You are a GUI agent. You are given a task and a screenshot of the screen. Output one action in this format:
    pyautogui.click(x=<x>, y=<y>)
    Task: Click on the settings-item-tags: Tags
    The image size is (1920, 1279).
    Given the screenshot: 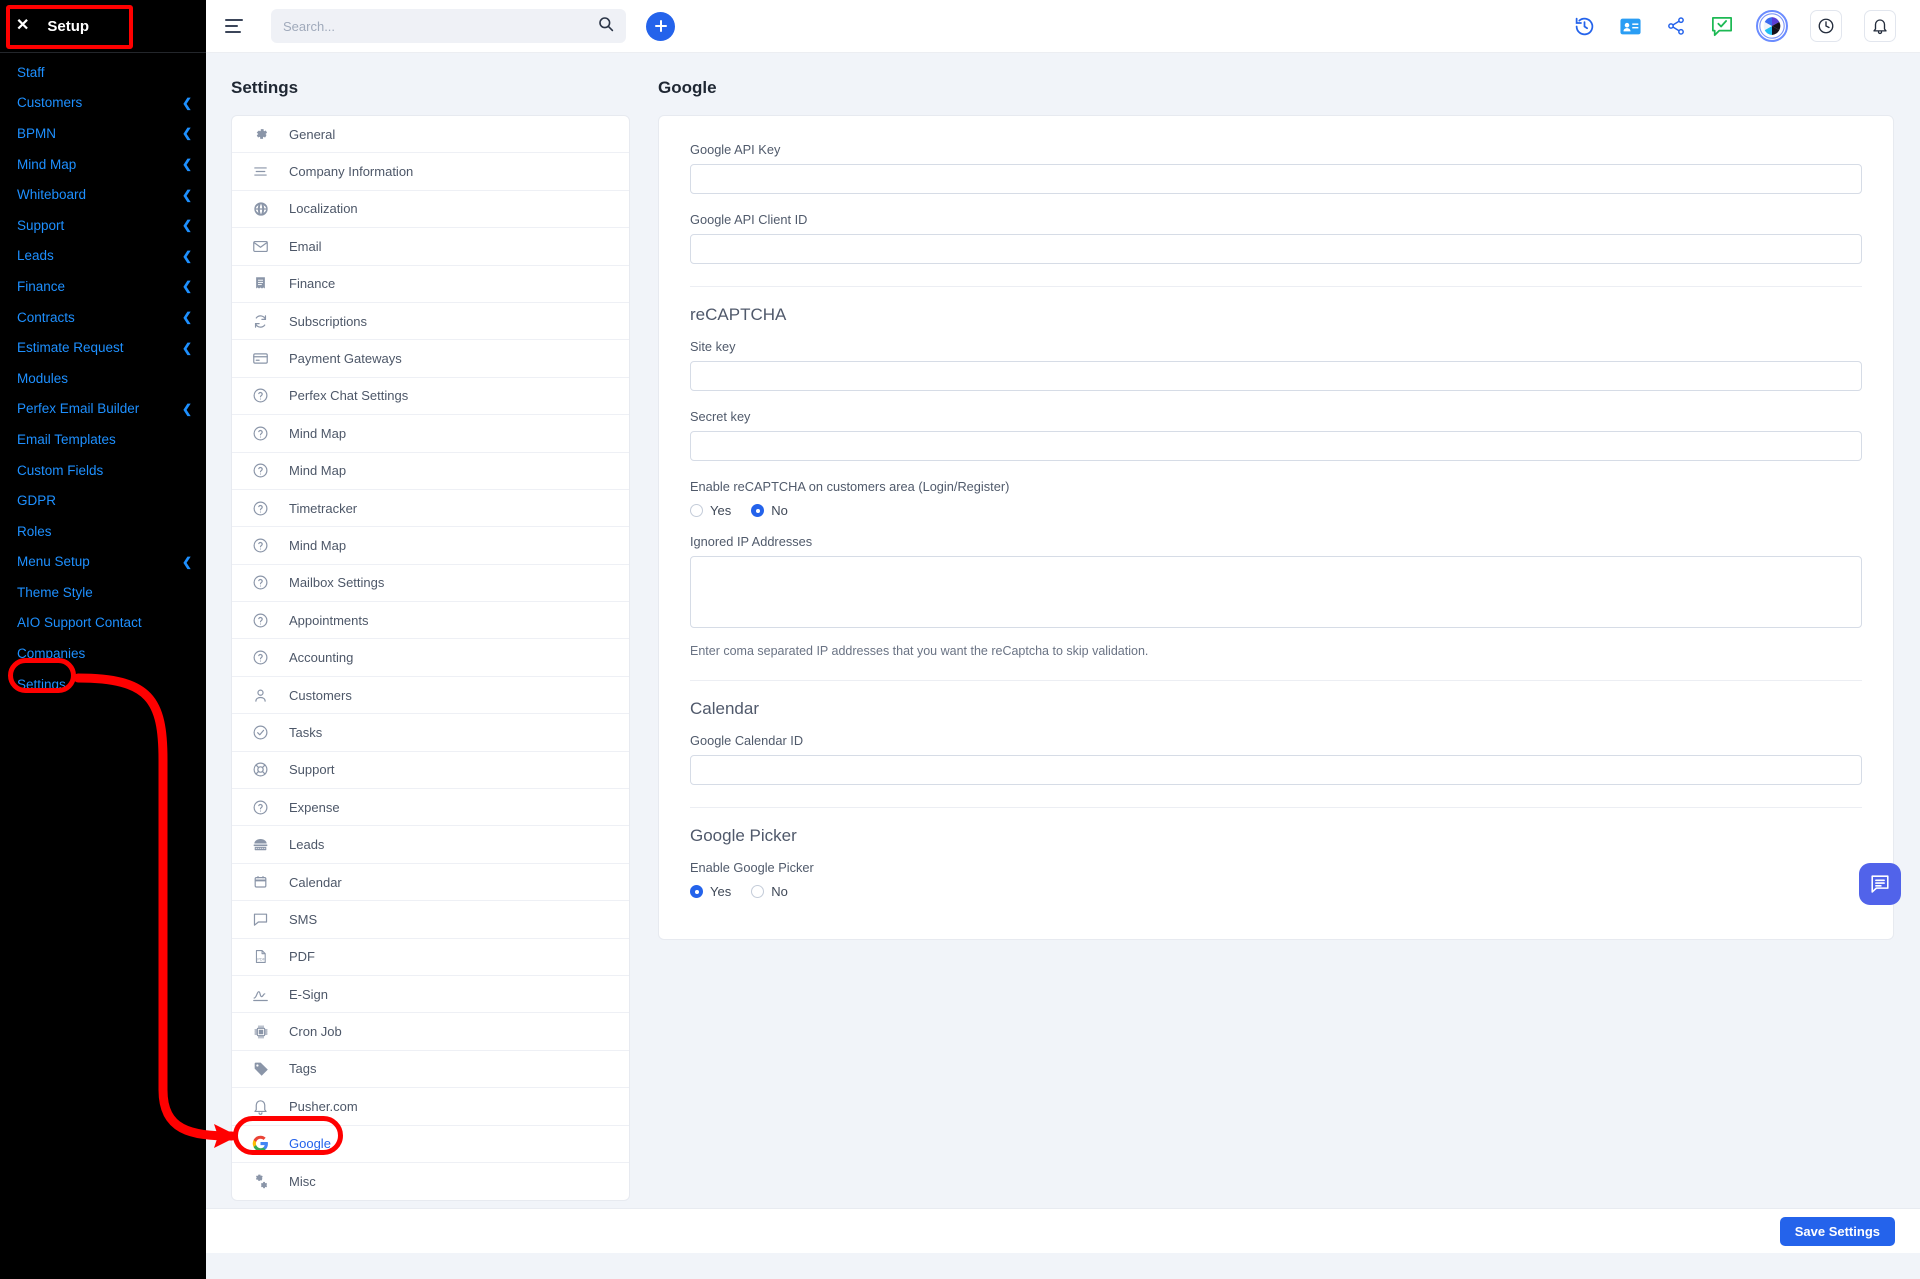 What is the action you would take?
    pyautogui.click(x=430, y=1070)
    